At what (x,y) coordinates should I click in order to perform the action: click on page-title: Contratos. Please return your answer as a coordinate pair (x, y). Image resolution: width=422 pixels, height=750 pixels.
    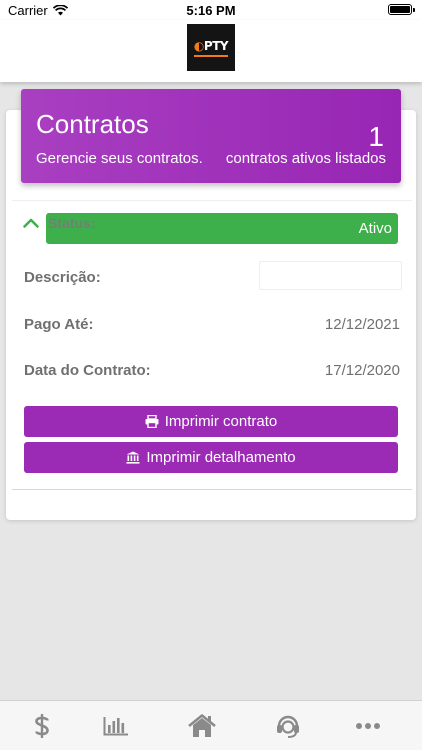
    Looking at the image, I should click on (92, 124).